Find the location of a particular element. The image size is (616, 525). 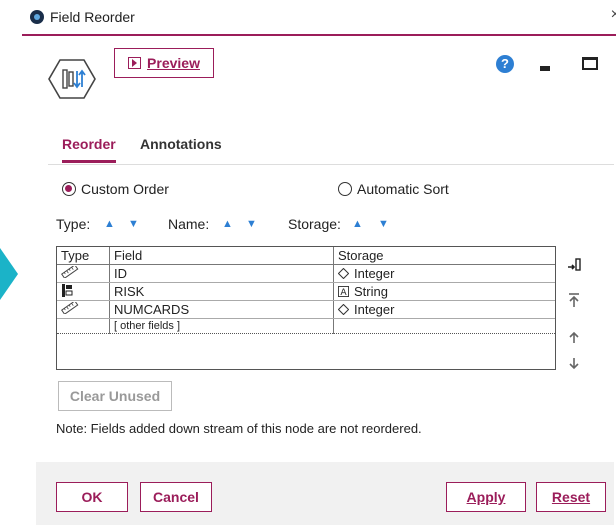

flag-icon is located at coordinates (67, 290).